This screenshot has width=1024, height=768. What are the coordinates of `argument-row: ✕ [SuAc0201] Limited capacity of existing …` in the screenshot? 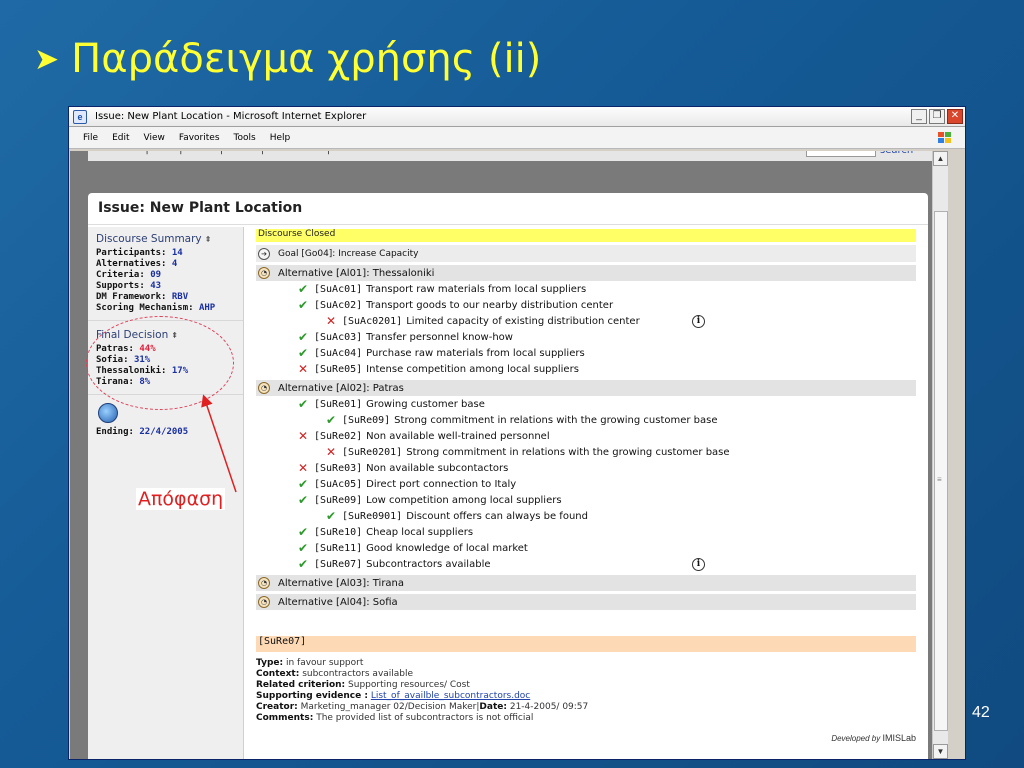 It's located at (586, 321).